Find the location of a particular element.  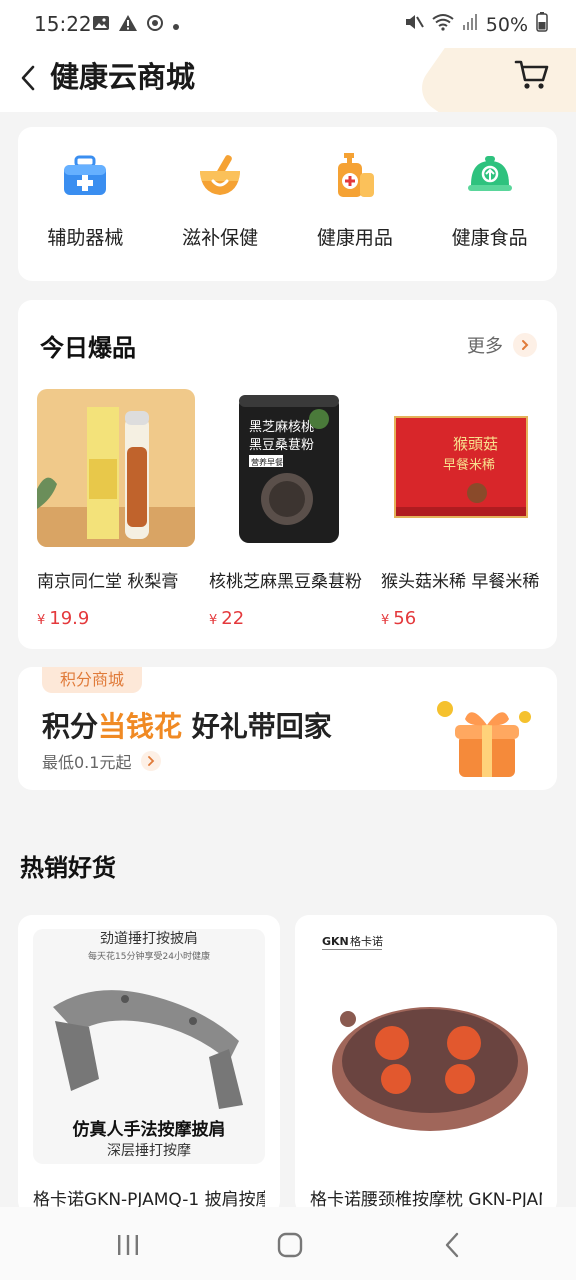

mute-icon is located at coordinates (414, 24).